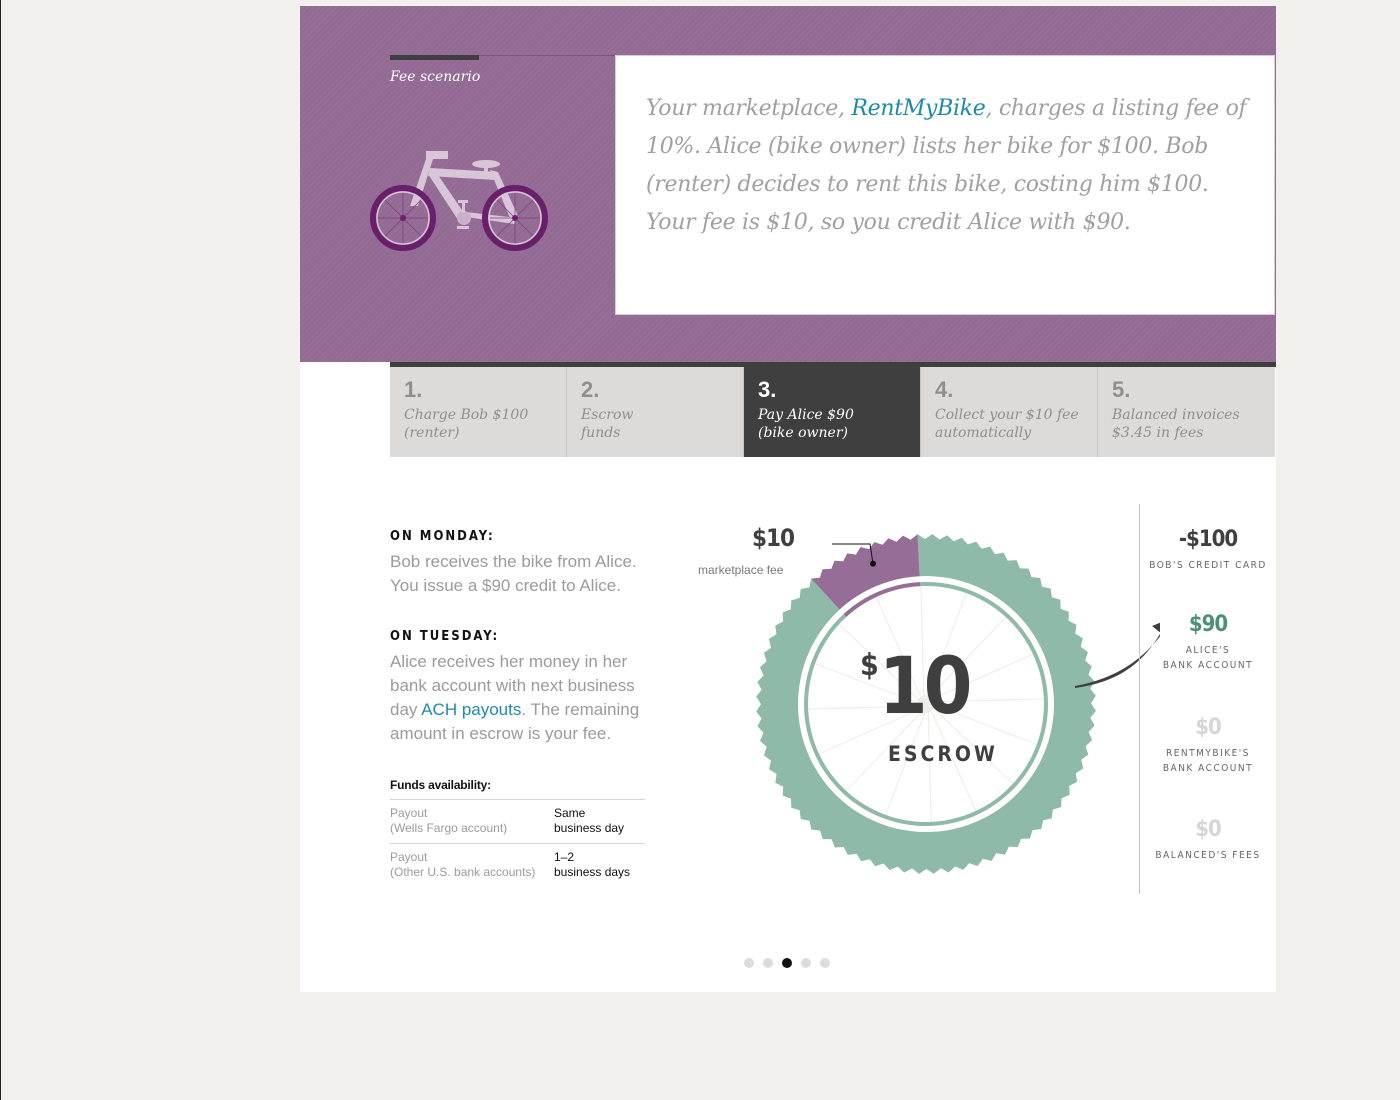  I want to click on fee-leader-dot, so click(873, 563).